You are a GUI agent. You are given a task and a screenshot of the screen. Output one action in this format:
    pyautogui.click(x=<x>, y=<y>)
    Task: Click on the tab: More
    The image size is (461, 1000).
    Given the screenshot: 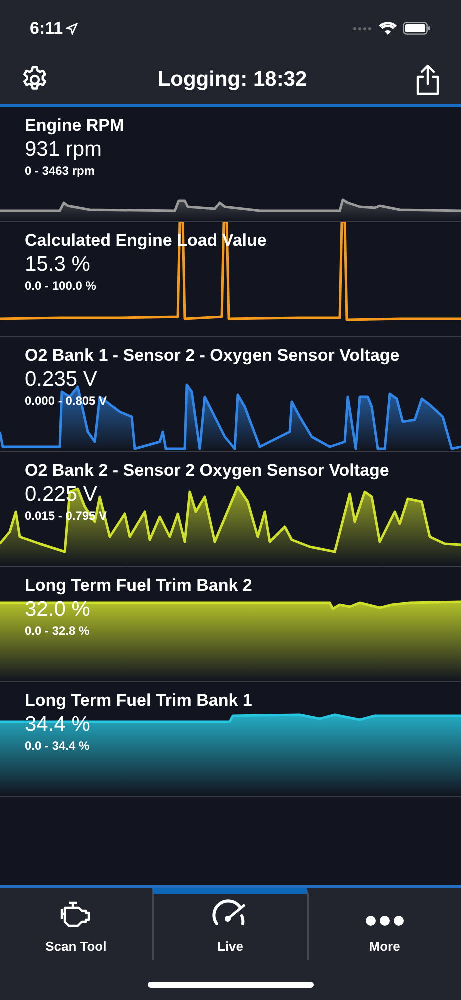 What is the action you would take?
    pyautogui.click(x=383, y=924)
    